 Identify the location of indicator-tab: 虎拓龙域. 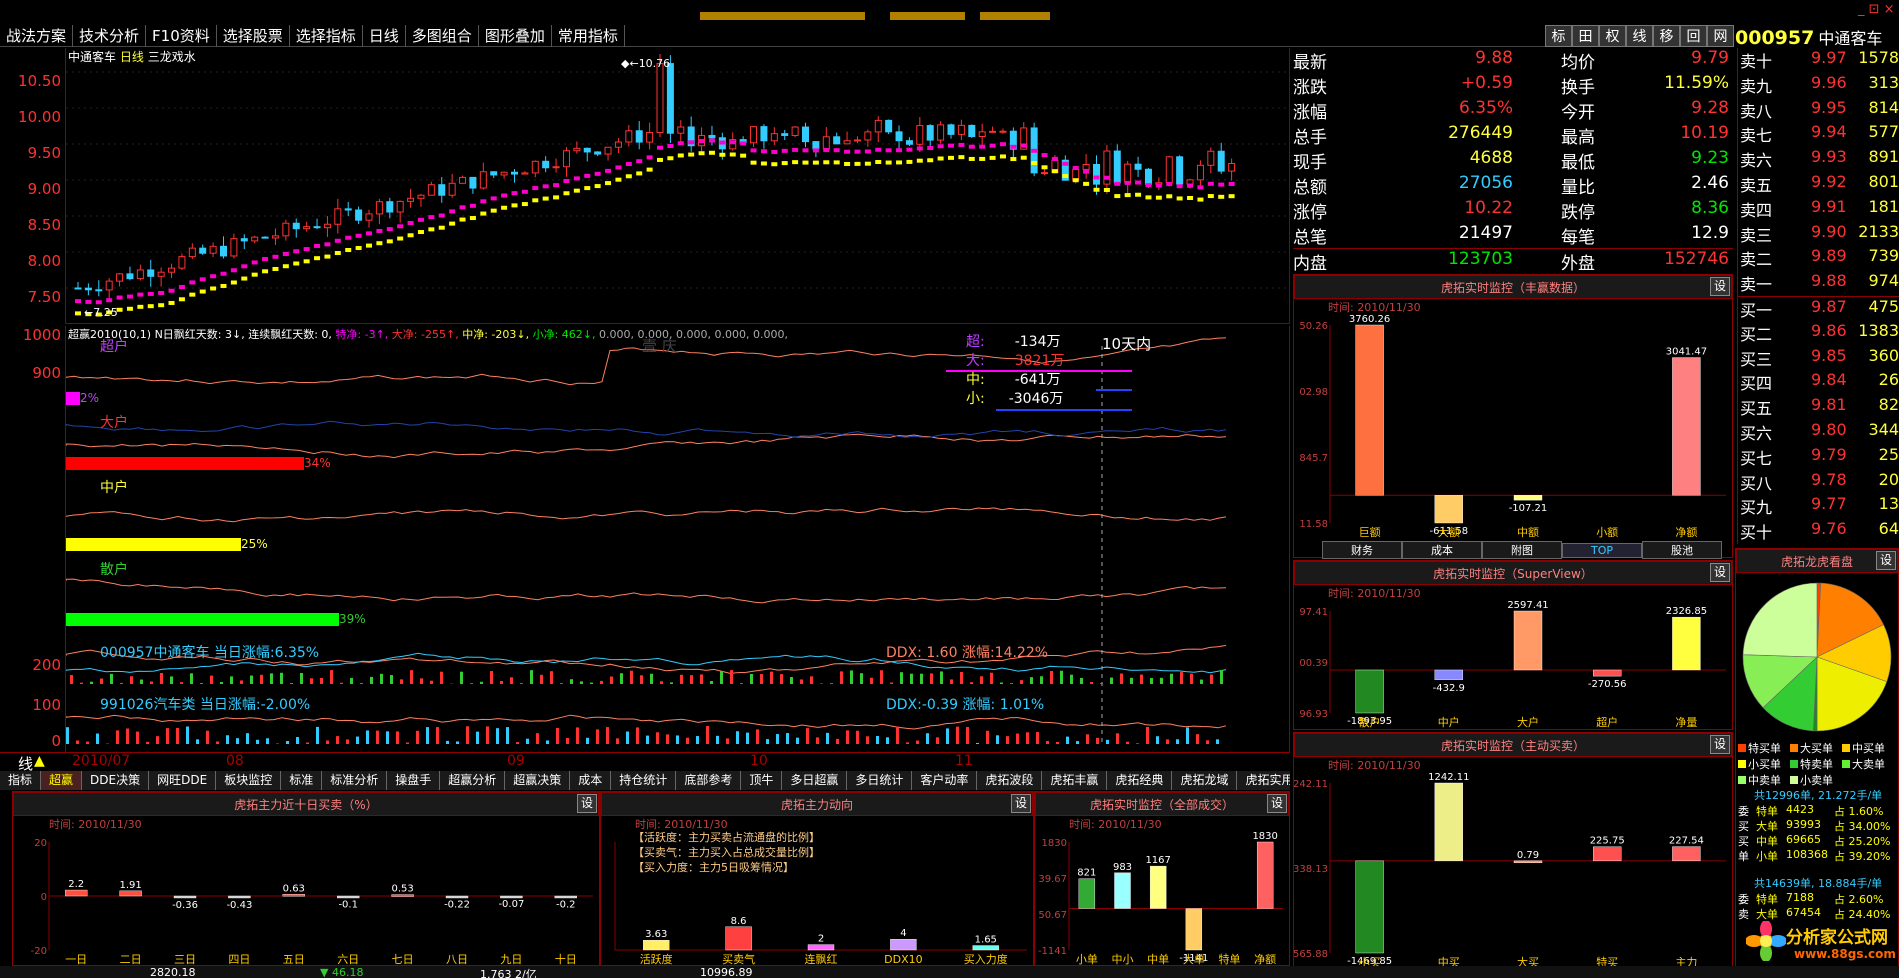
(1205, 780).